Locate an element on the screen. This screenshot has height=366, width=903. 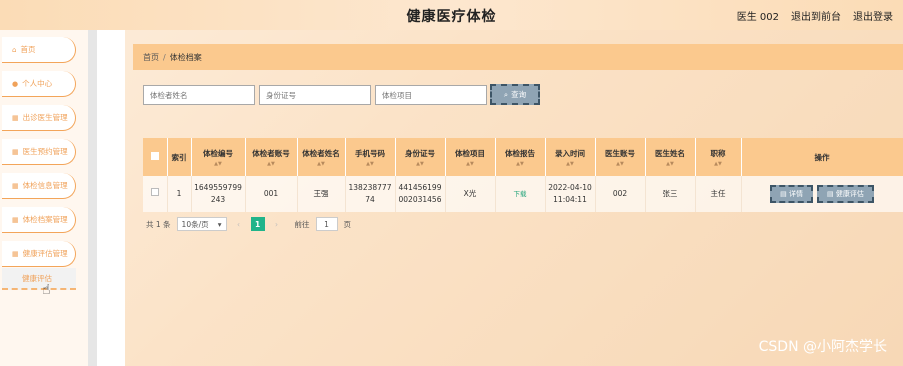
column-header: 索引 is located at coordinates (179, 157).